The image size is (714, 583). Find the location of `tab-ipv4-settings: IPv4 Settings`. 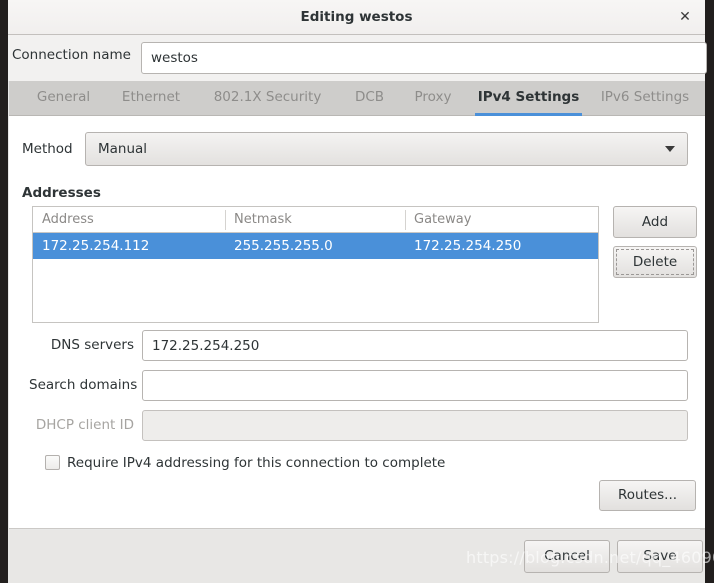

tab-ipv4-settings: IPv4 Settings is located at coordinates (528, 98).